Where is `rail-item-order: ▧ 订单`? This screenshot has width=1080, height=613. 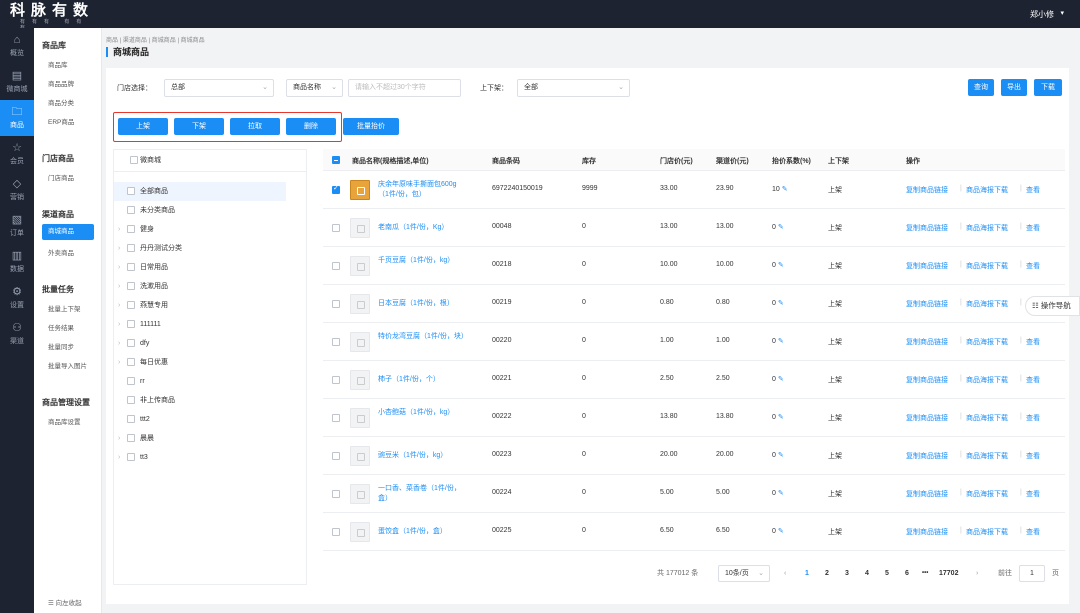 rail-item-order: ▧ 订单 is located at coordinates (17, 226).